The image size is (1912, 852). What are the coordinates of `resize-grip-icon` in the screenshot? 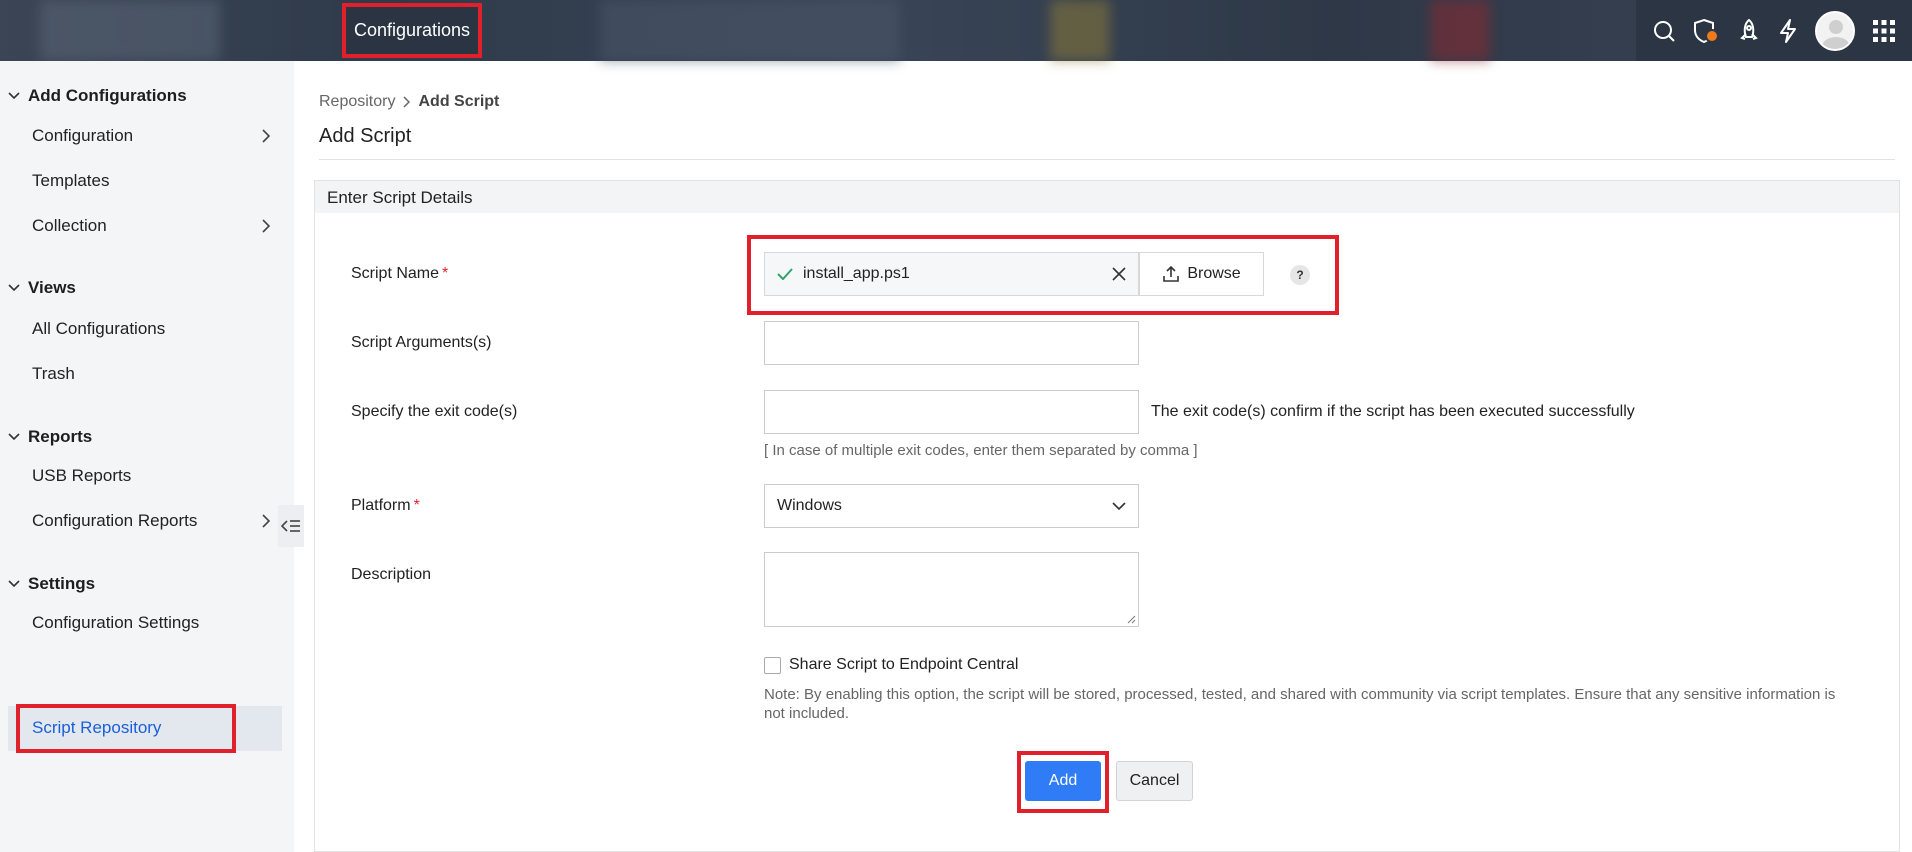 It's located at (1131, 619).